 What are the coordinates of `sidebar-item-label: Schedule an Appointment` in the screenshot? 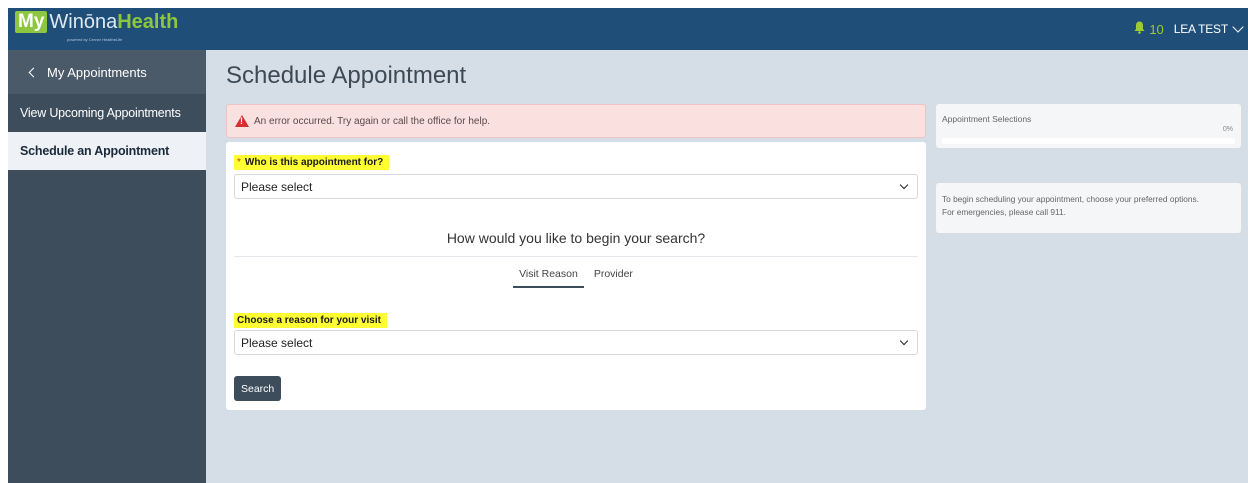 It's located at (95, 151).